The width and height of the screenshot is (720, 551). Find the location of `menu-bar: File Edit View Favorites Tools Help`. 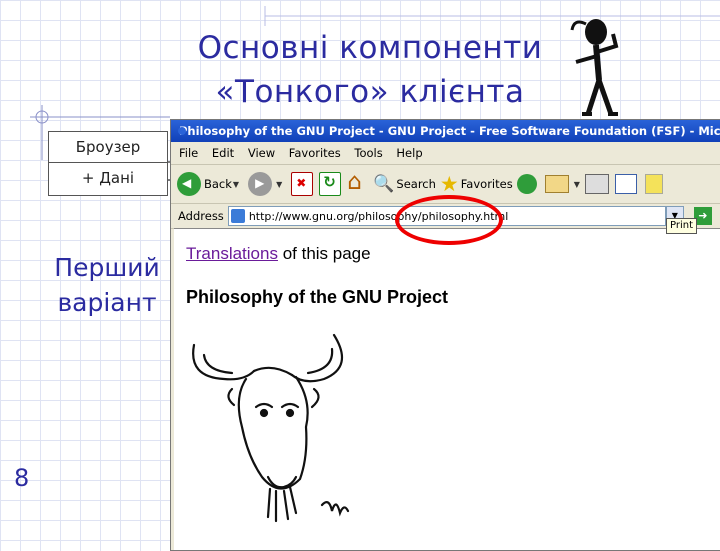

menu-bar: File Edit View Favorites Tools Help is located at coordinates (445, 153).